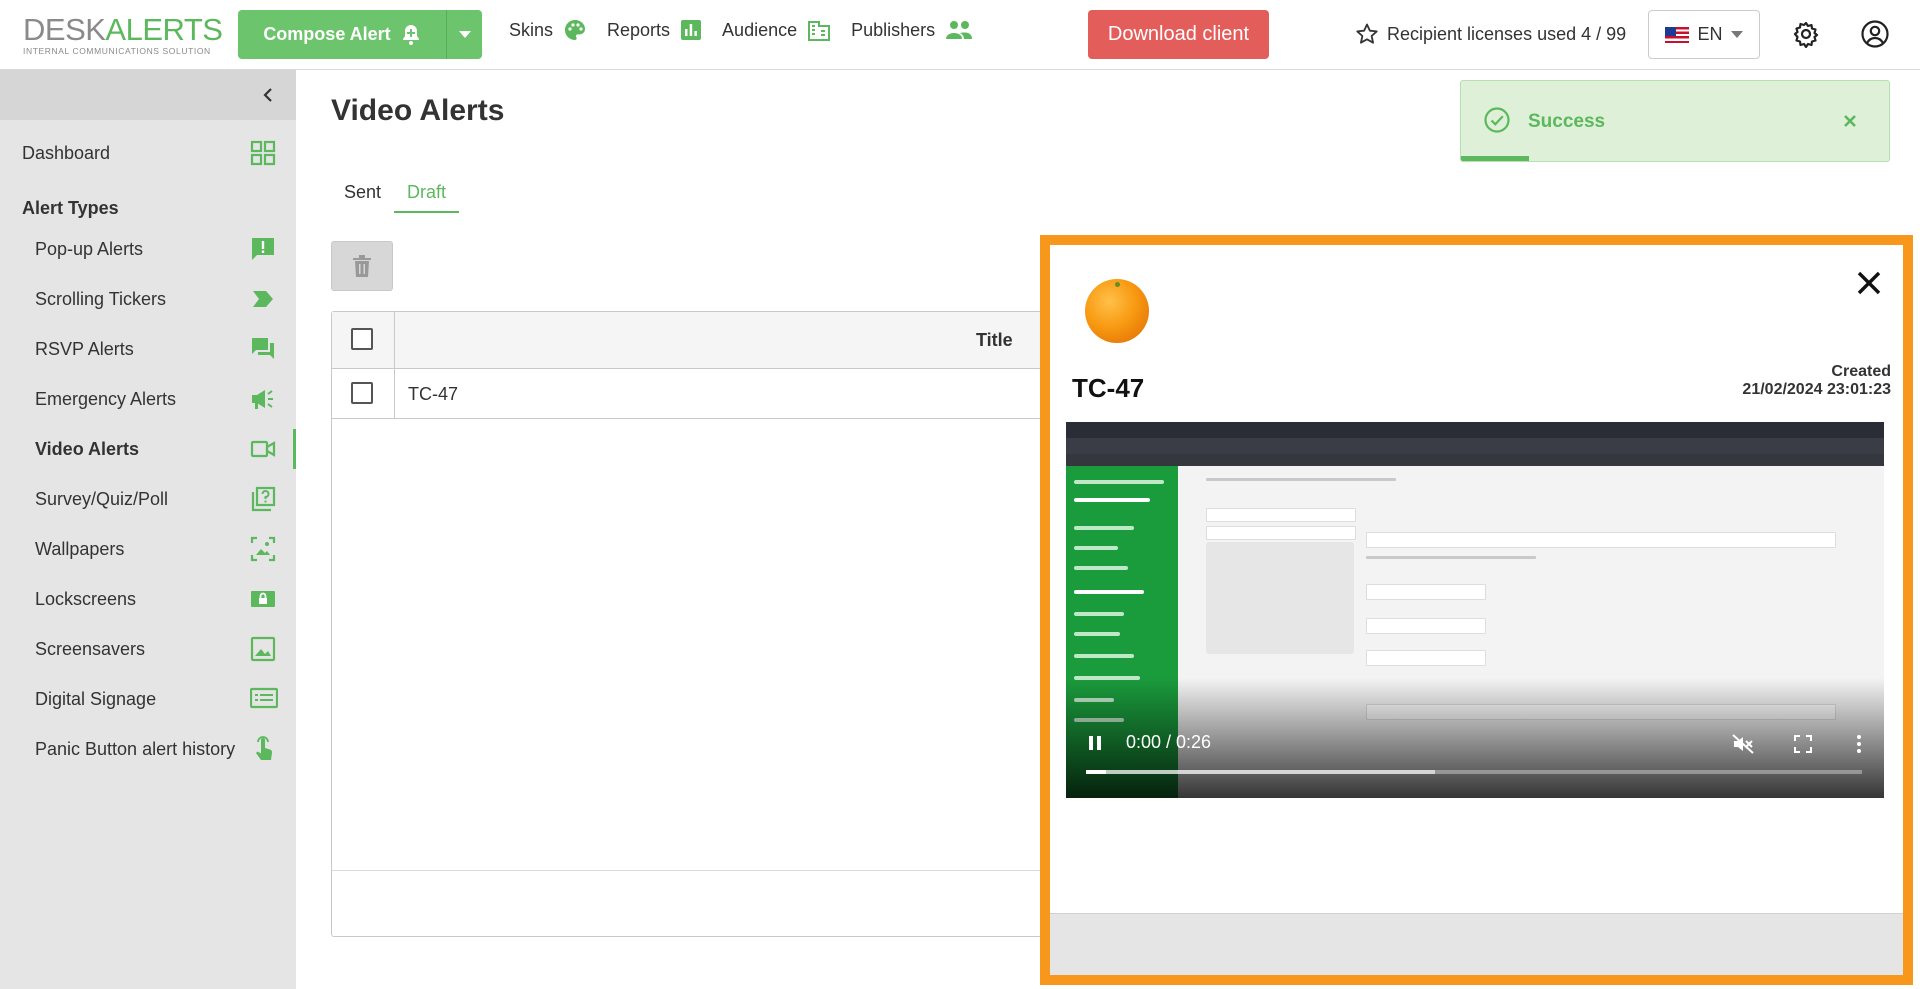  Describe the element at coordinates (148, 249) in the screenshot. I see `sidebar-item-popup-alerts: Pop-up Alerts` at that location.